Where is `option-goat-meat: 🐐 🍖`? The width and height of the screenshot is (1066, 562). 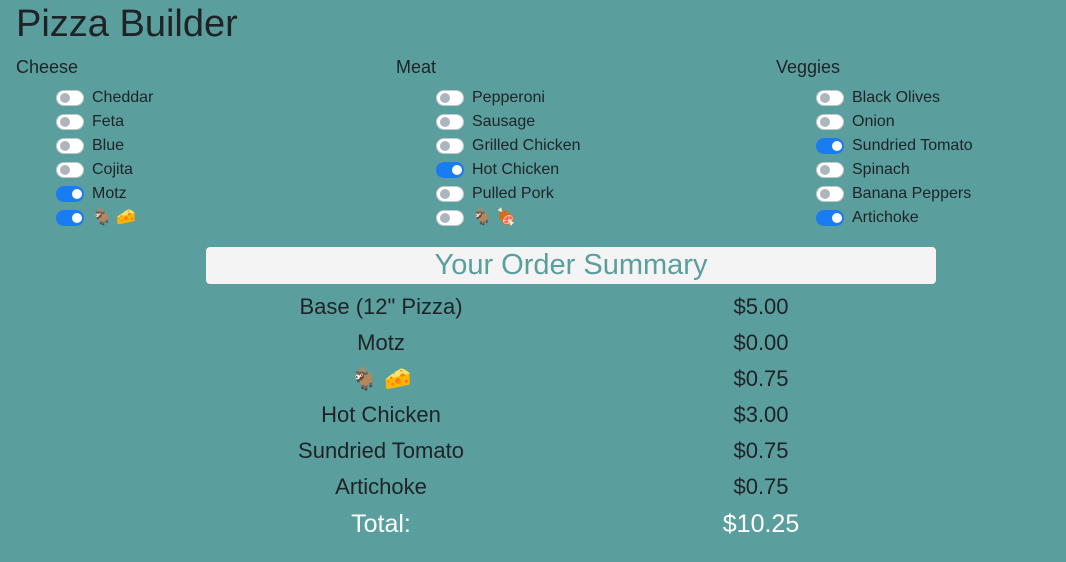 option-goat-meat: 🐐 🍖 is located at coordinates (586, 218).